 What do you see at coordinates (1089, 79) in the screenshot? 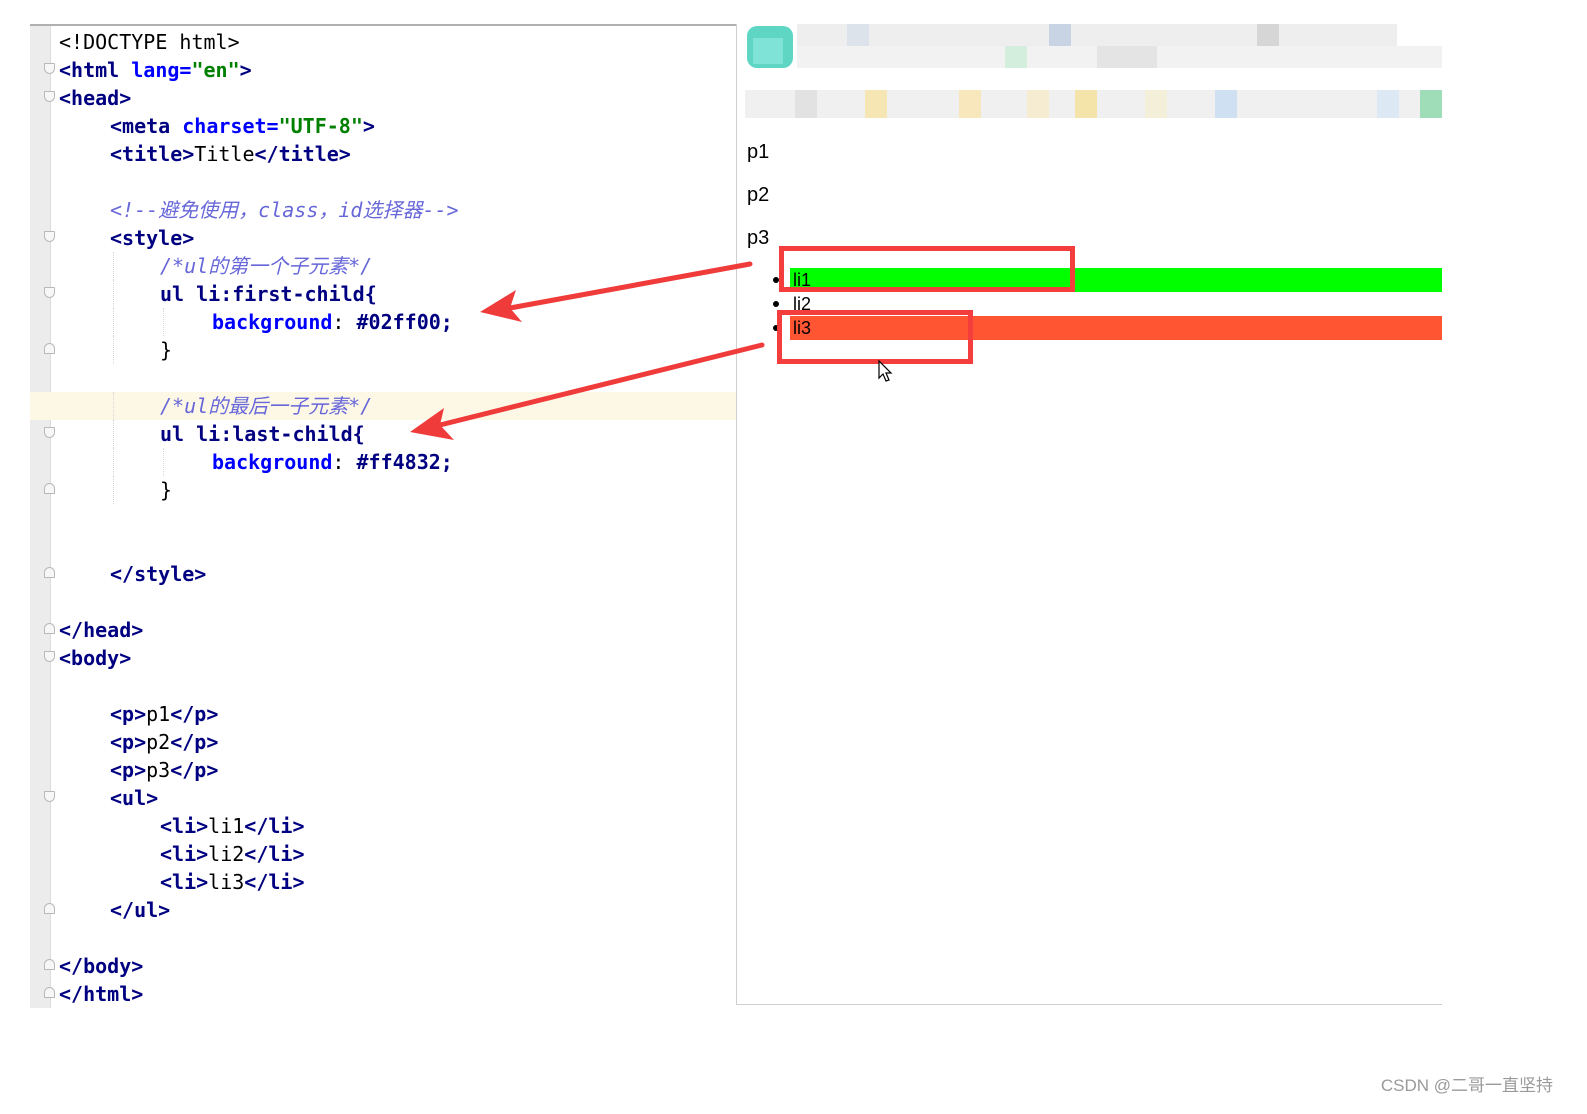
I see `pixelated-toolbar` at bounding box center [1089, 79].